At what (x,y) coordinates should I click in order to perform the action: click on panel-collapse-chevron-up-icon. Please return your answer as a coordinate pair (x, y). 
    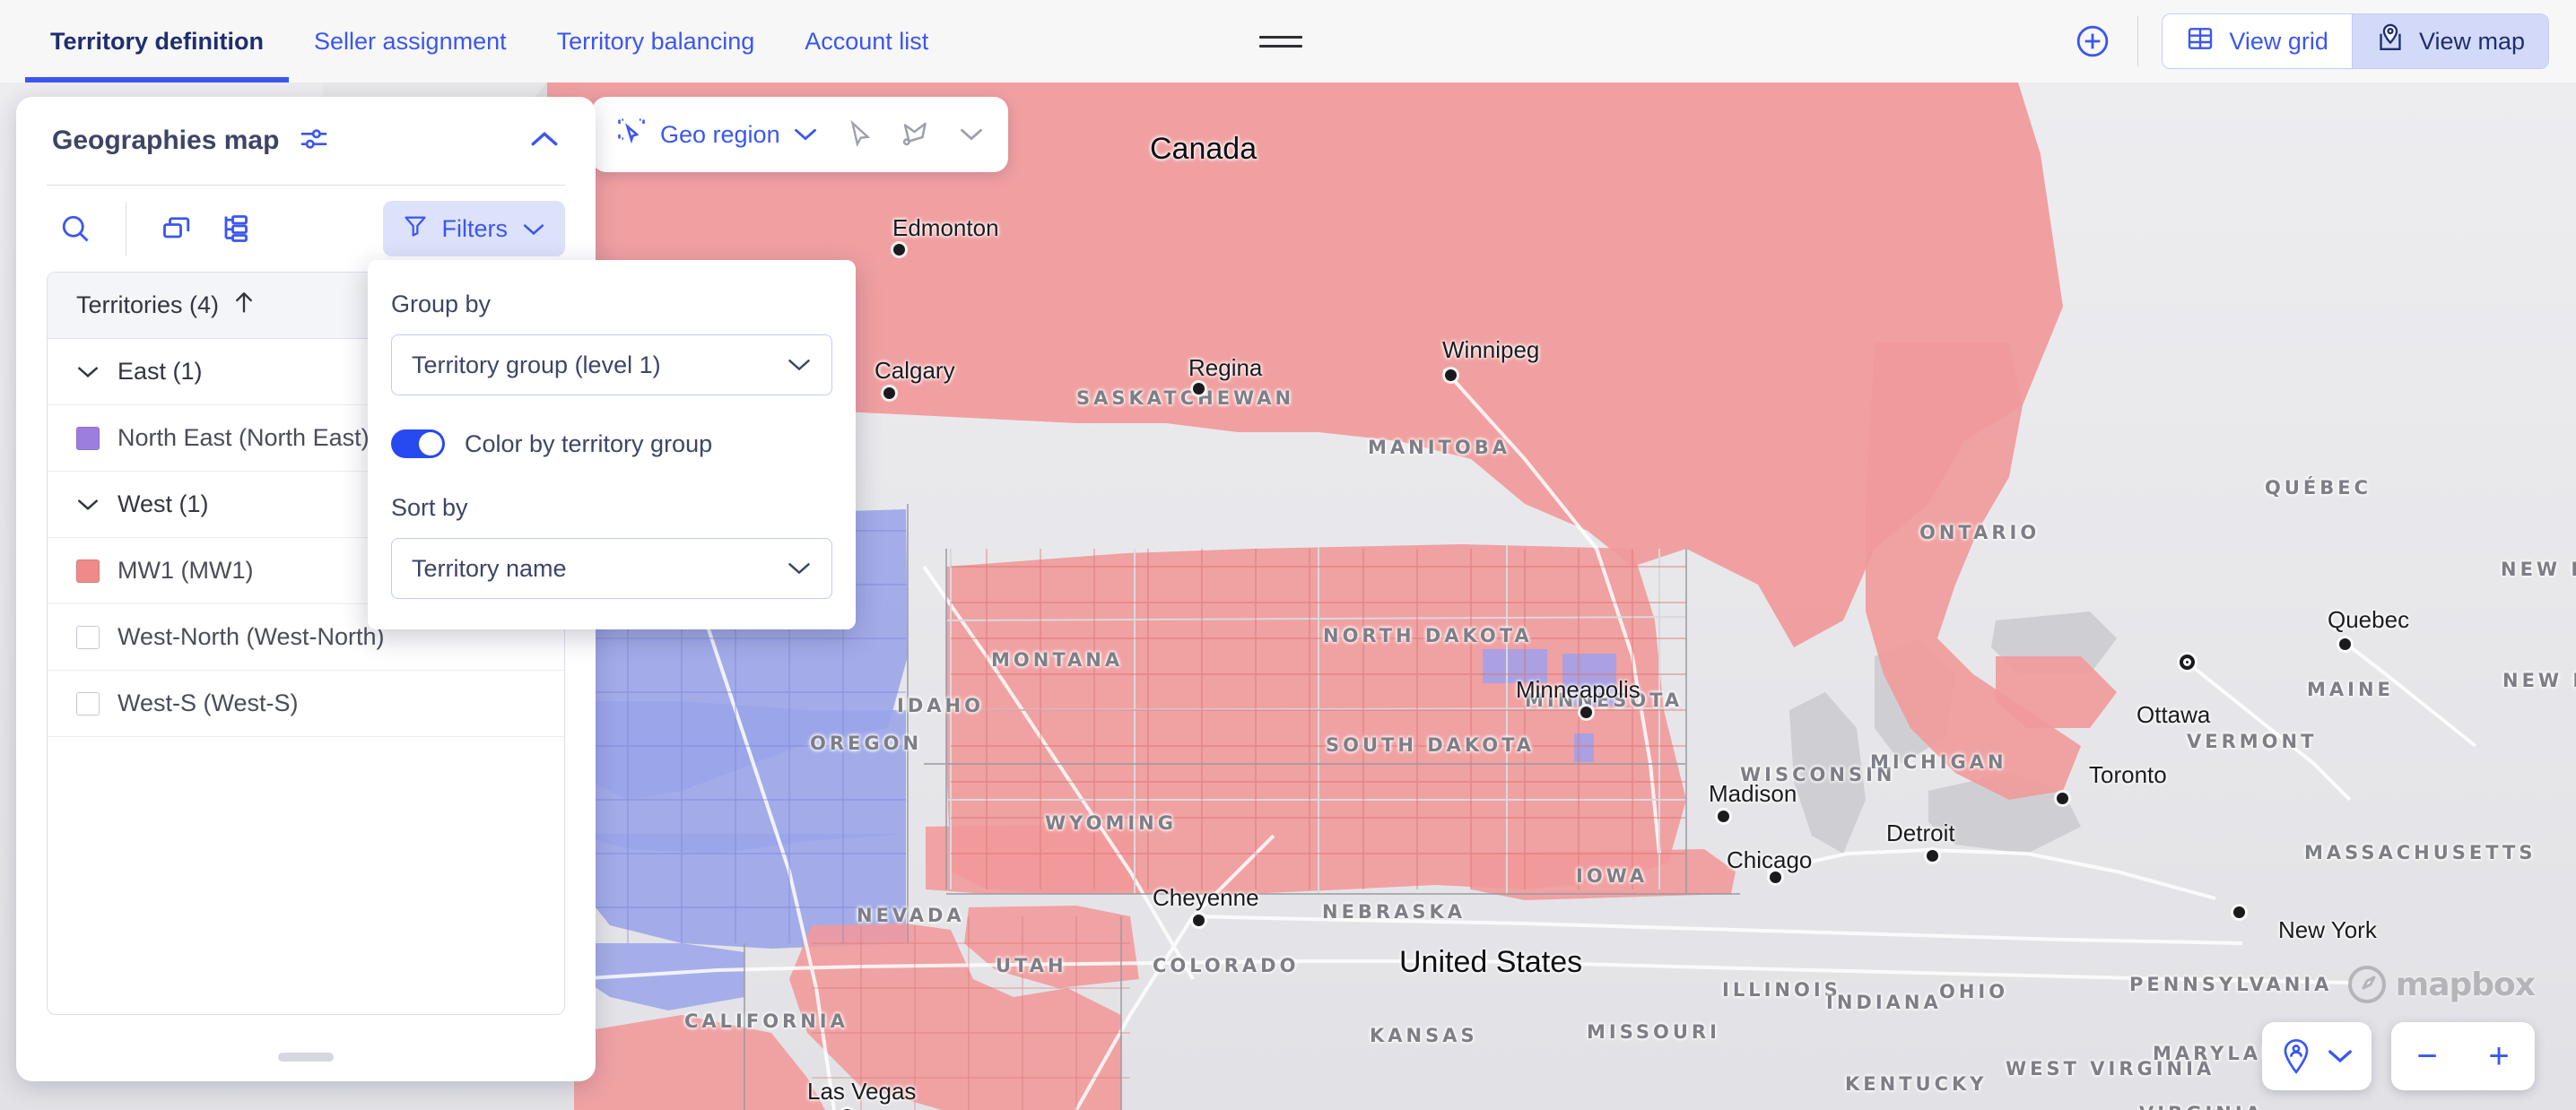
    Looking at the image, I should click on (544, 141).